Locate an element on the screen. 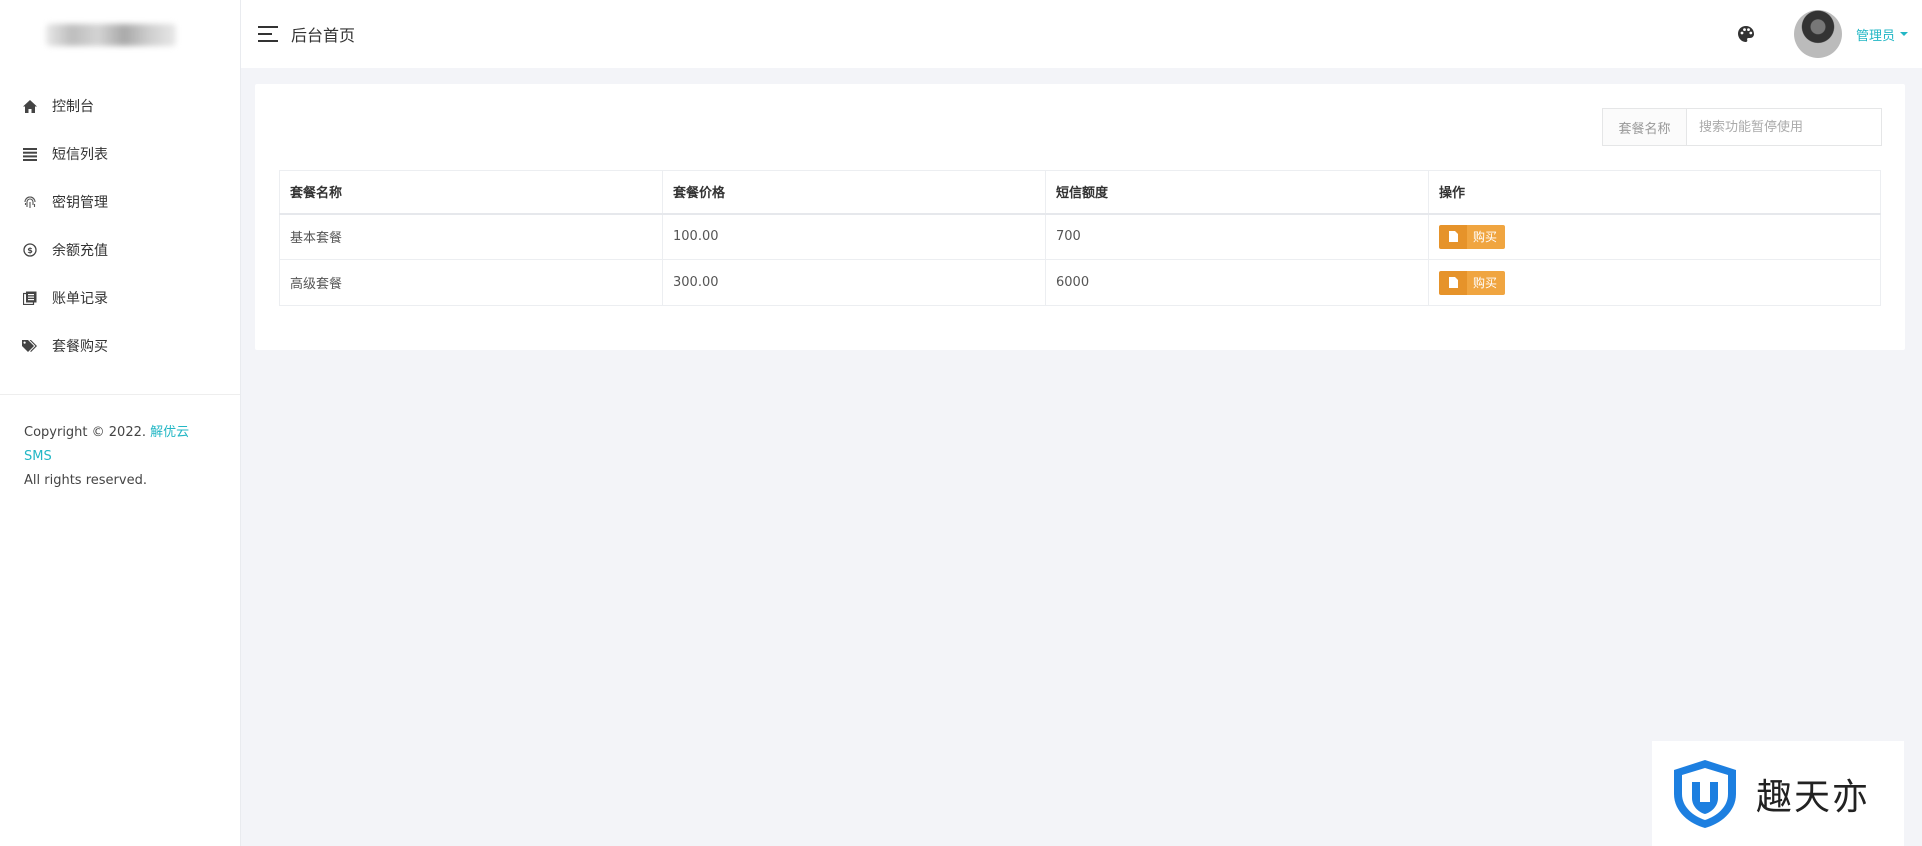 The image size is (1922, 846). caret-down-icon is located at coordinates (1904, 34).